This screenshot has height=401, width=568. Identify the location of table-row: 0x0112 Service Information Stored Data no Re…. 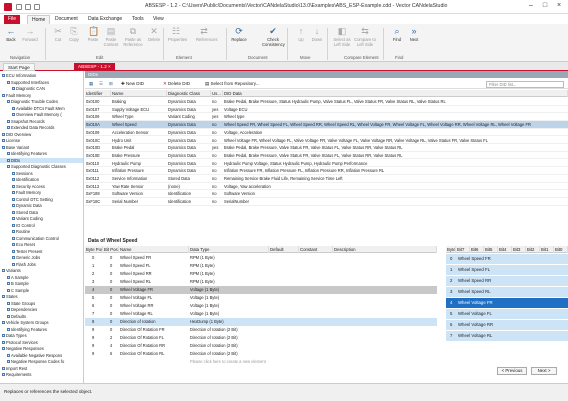
(326, 179).